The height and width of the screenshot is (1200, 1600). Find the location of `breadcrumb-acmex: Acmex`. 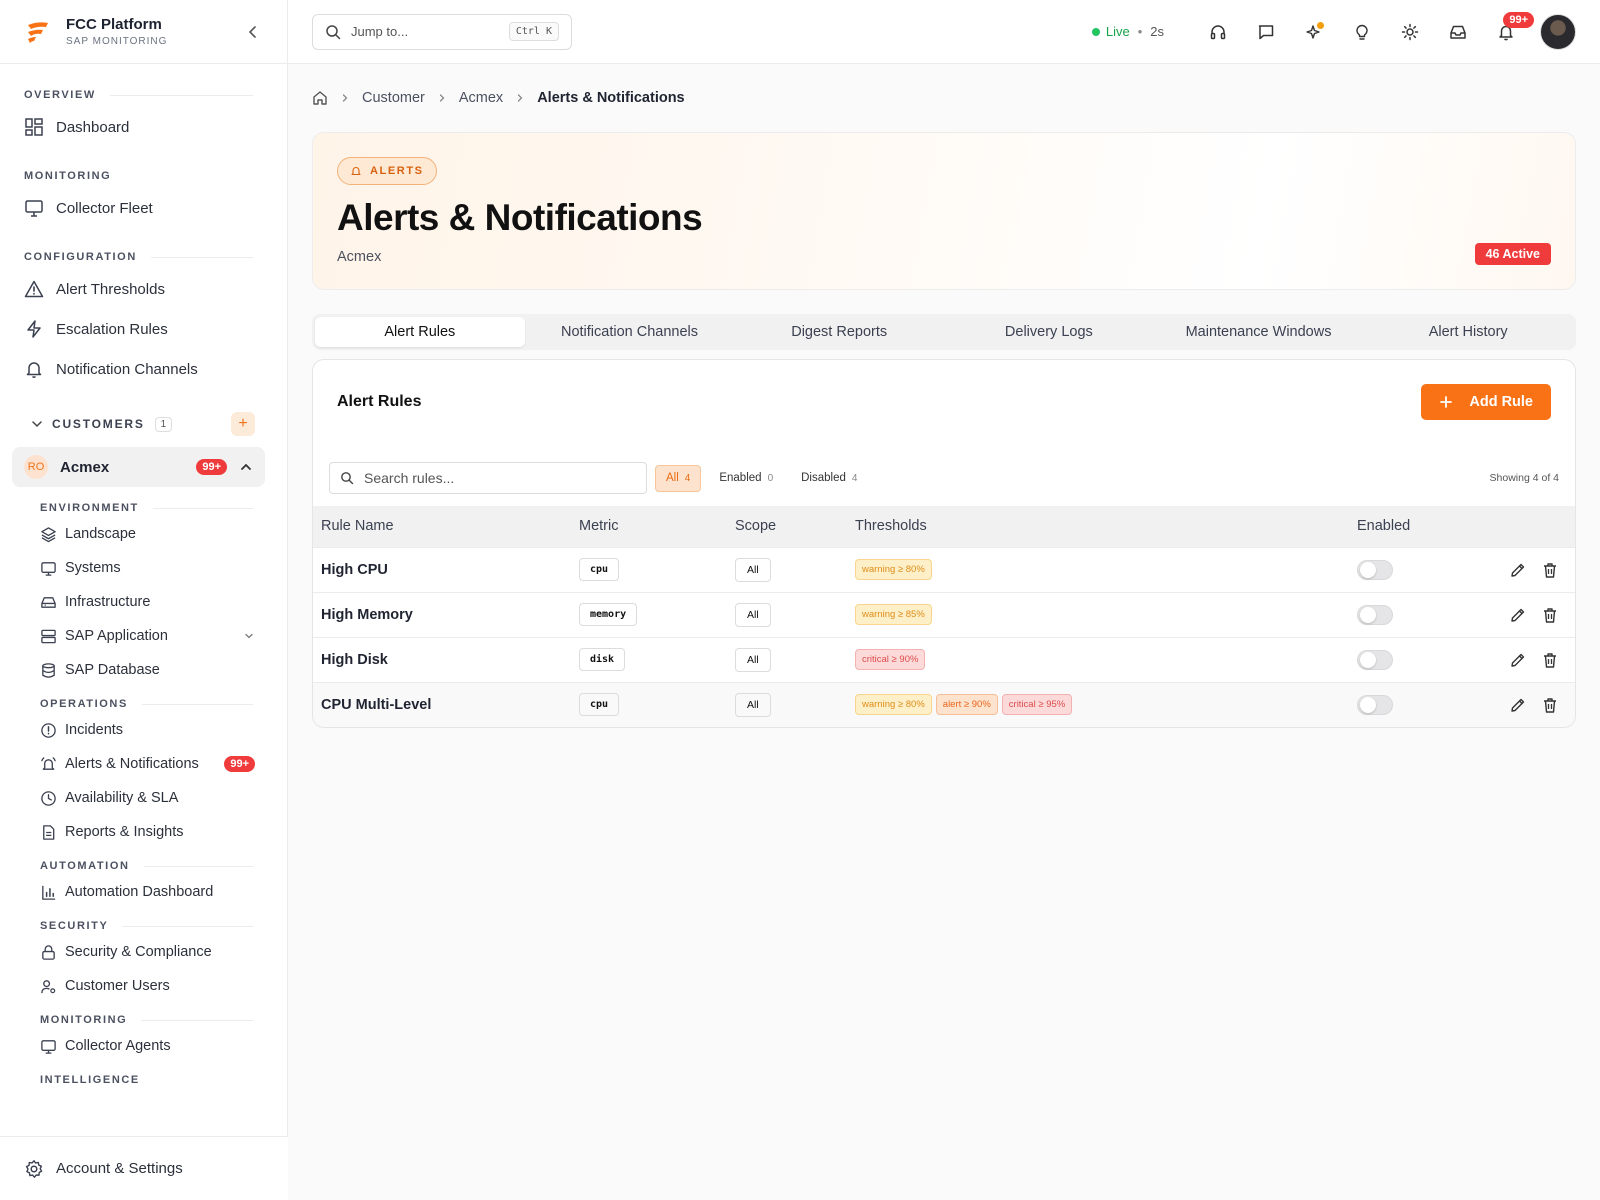

breadcrumb-acmex: Acmex is located at coordinates (481, 98).